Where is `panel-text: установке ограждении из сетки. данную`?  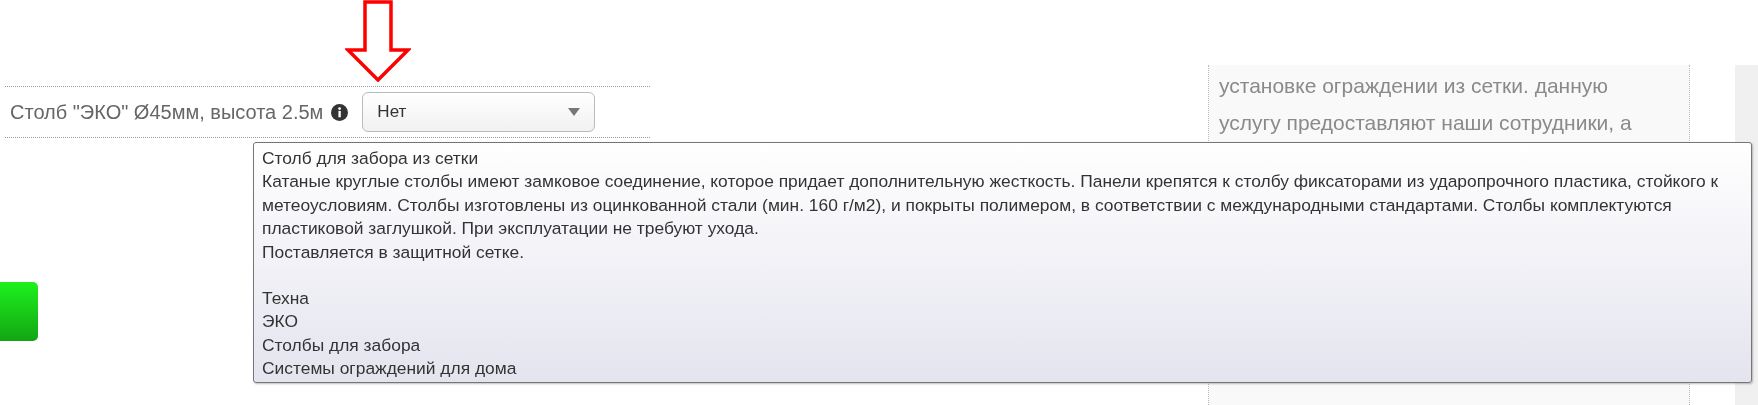
panel-text: установке ограждении из сетки. данную is located at coordinates (1414, 86).